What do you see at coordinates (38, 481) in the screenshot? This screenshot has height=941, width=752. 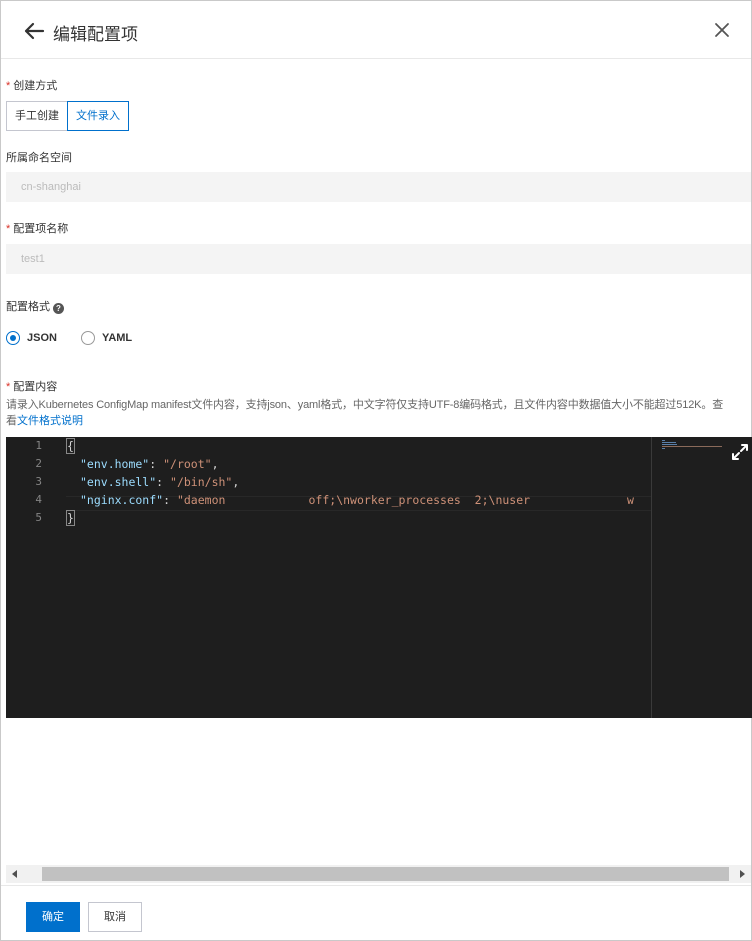 I see `line-number: 3` at bounding box center [38, 481].